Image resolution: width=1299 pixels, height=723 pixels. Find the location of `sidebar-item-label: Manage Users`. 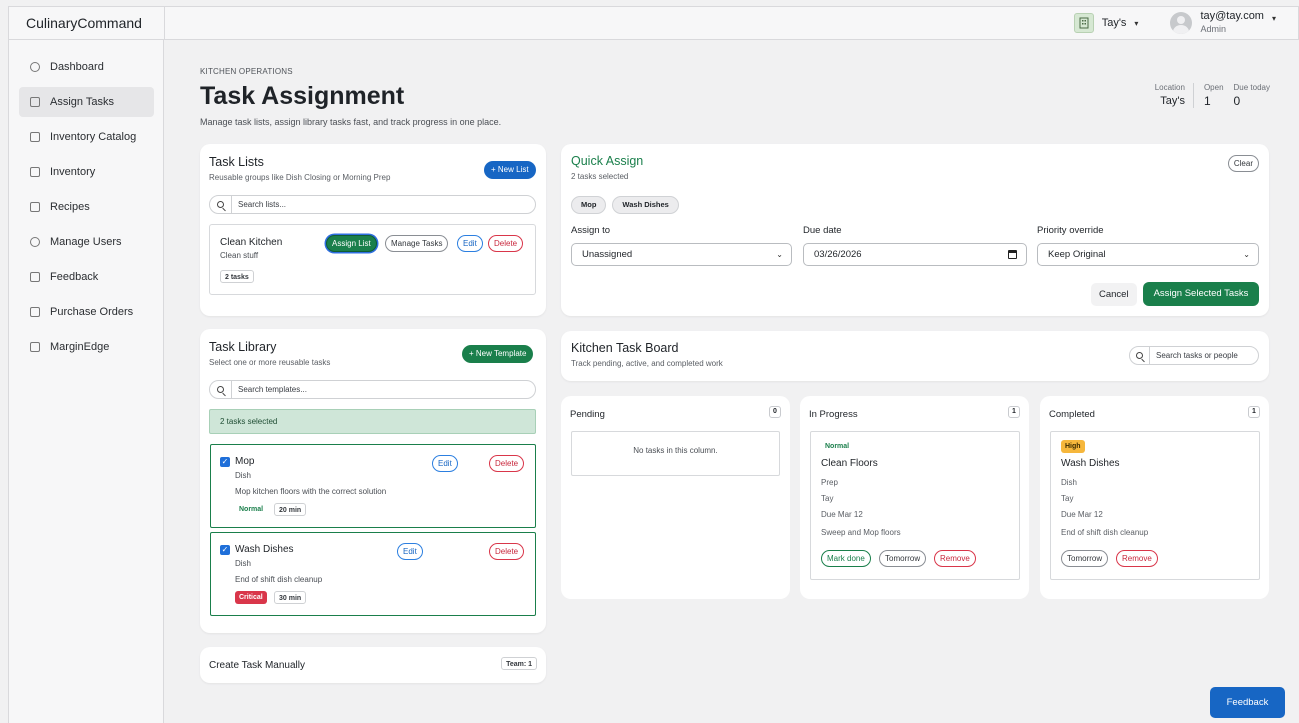

sidebar-item-label: Manage Users is located at coordinates (86, 242).